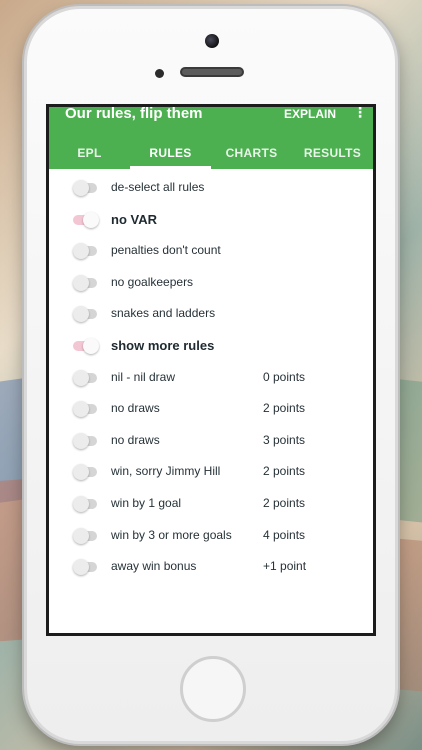 The width and height of the screenshot is (422, 750). I want to click on explain-button: EXPLAIN, so click(310, 114).